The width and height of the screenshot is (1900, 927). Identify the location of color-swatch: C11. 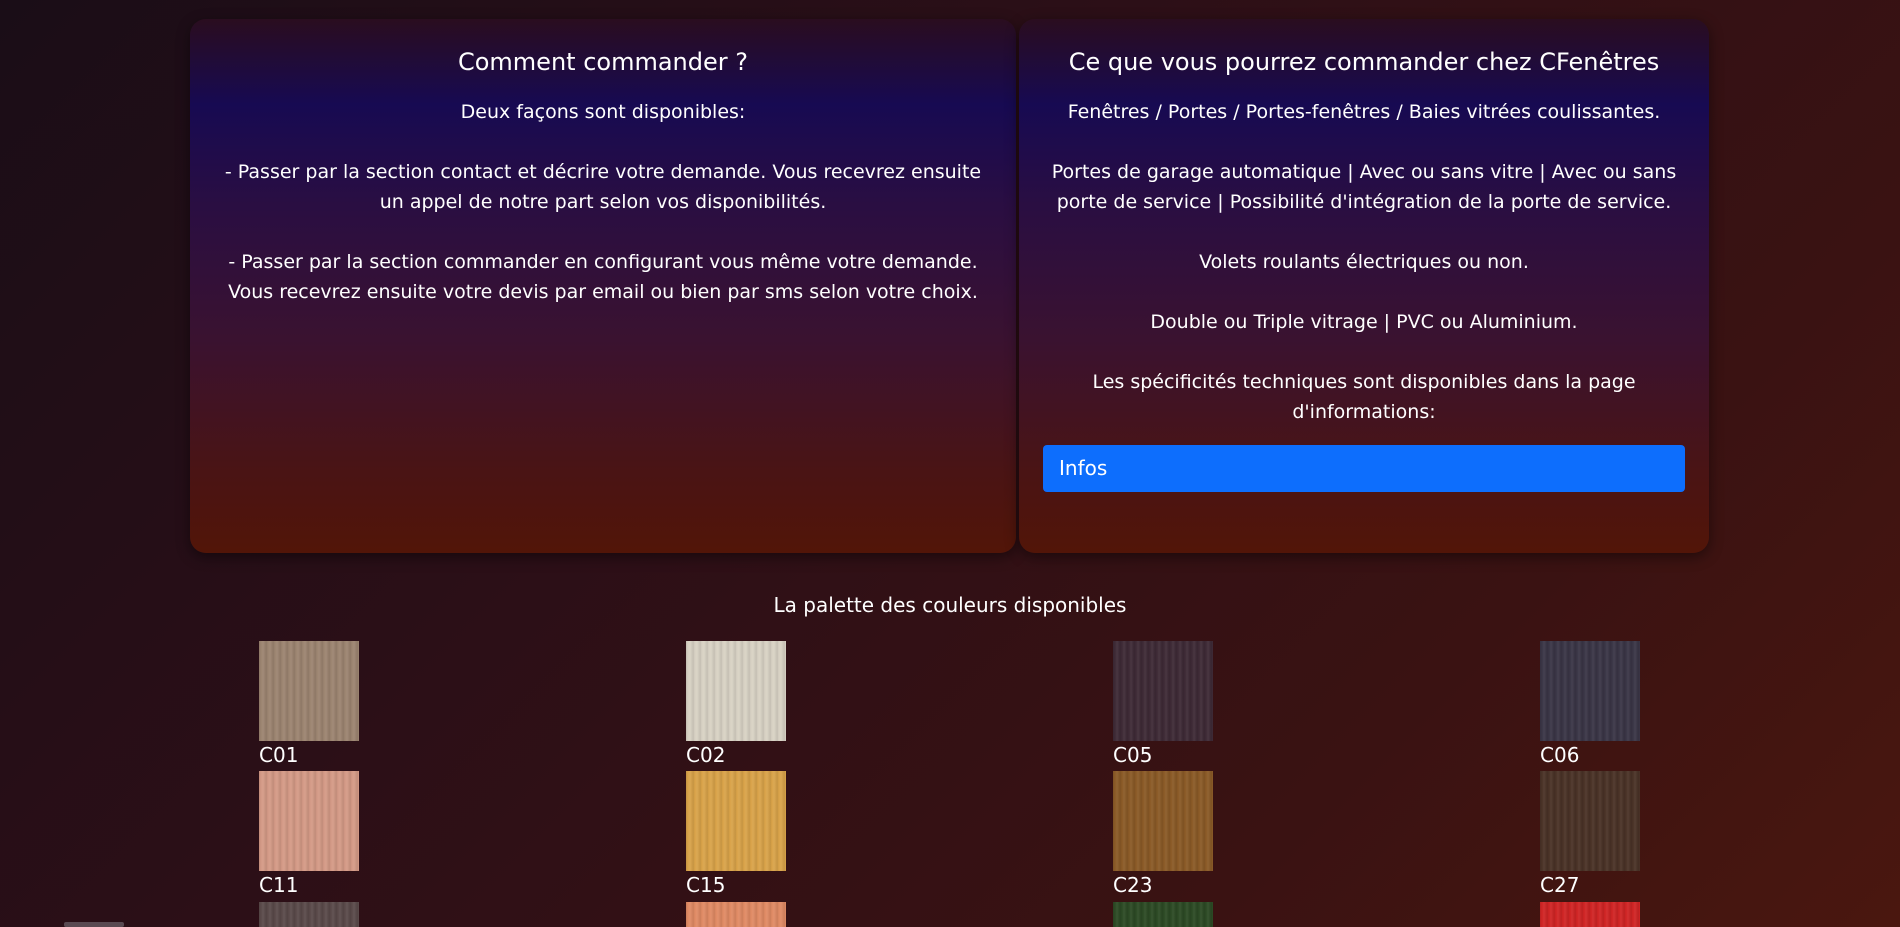
(309, 834).